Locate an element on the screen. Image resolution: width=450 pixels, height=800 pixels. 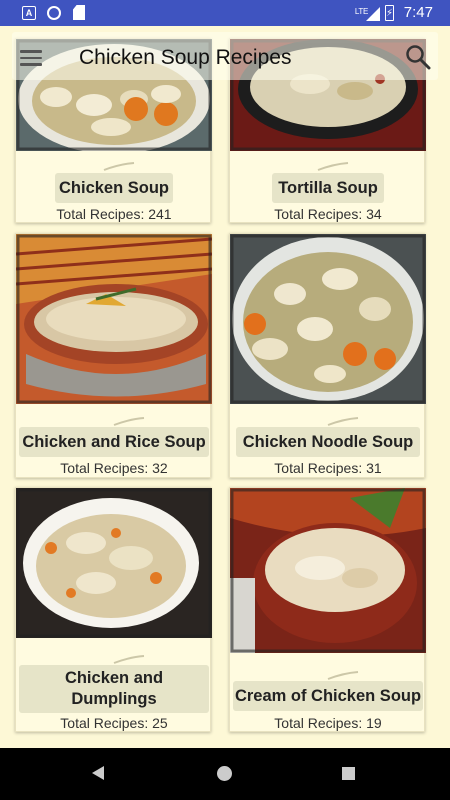
recipe-card-chicken-noodle-soup: Chicken Noodle Soup Total Recipes: 31 is located at coordinates (327, 355).